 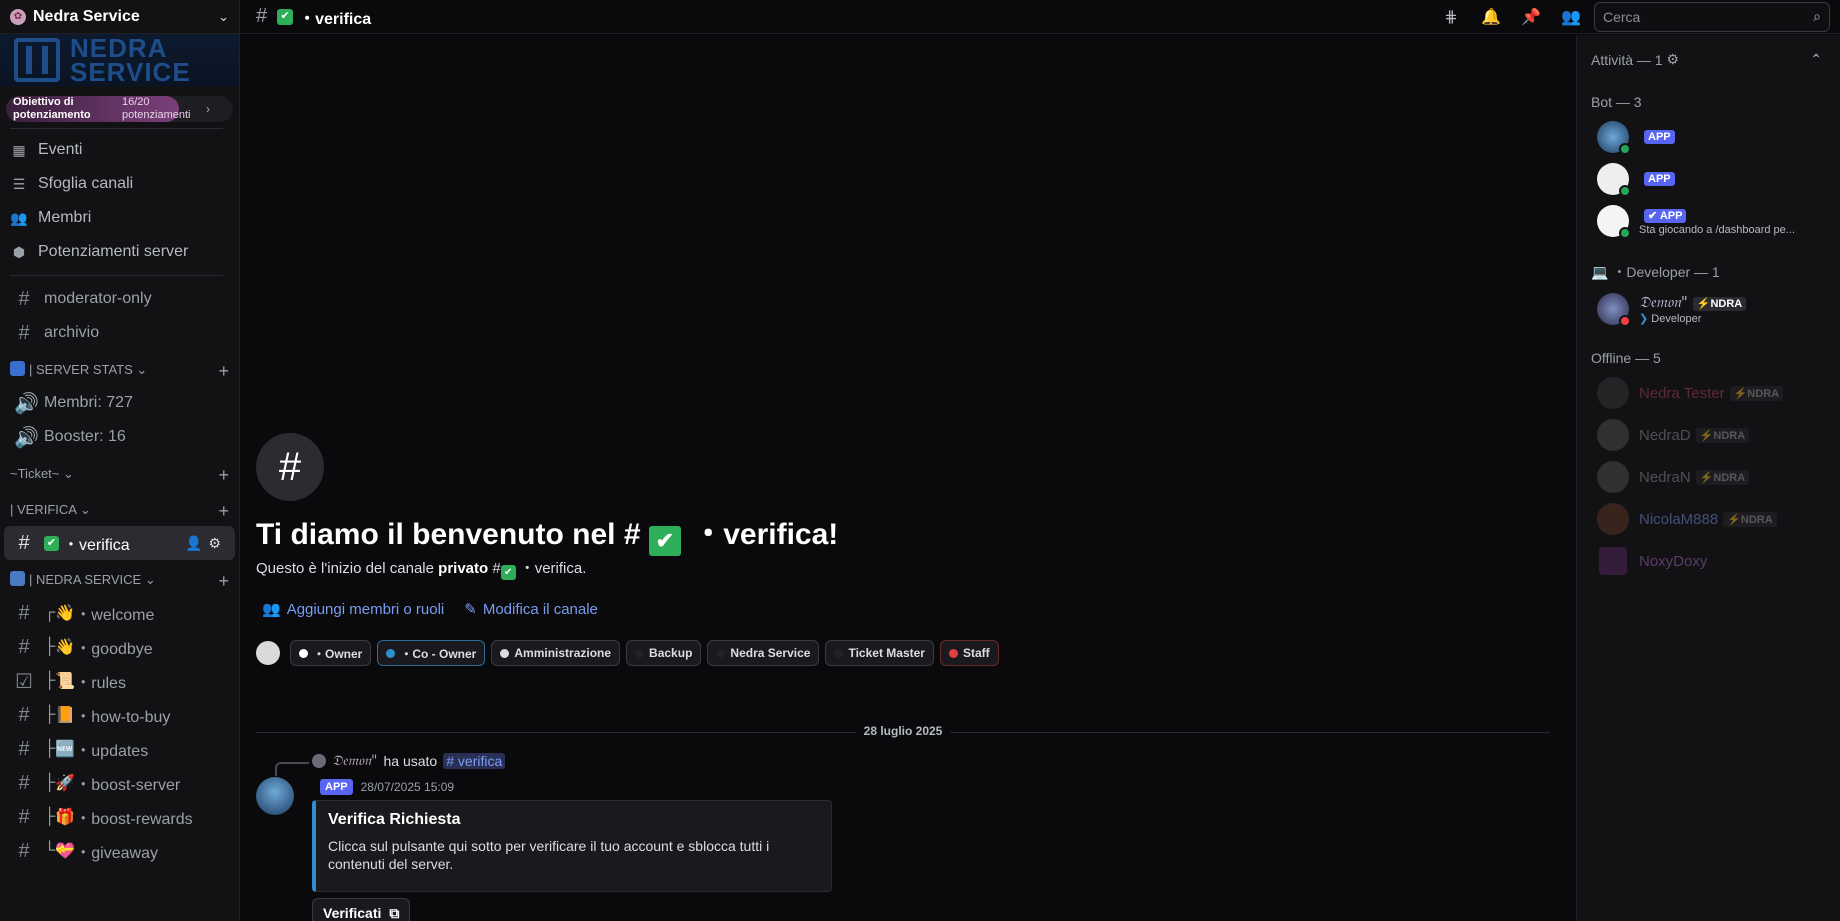 I want to click on channel-goodbye: # ├ 👋 ・goodbye, so click(x=119, y=647).